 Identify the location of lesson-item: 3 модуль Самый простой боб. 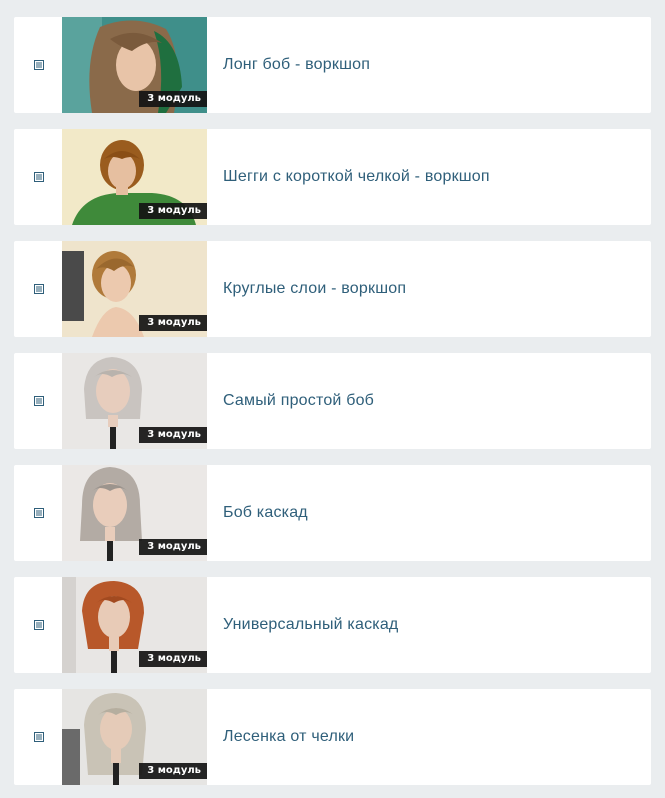
(332, 401).